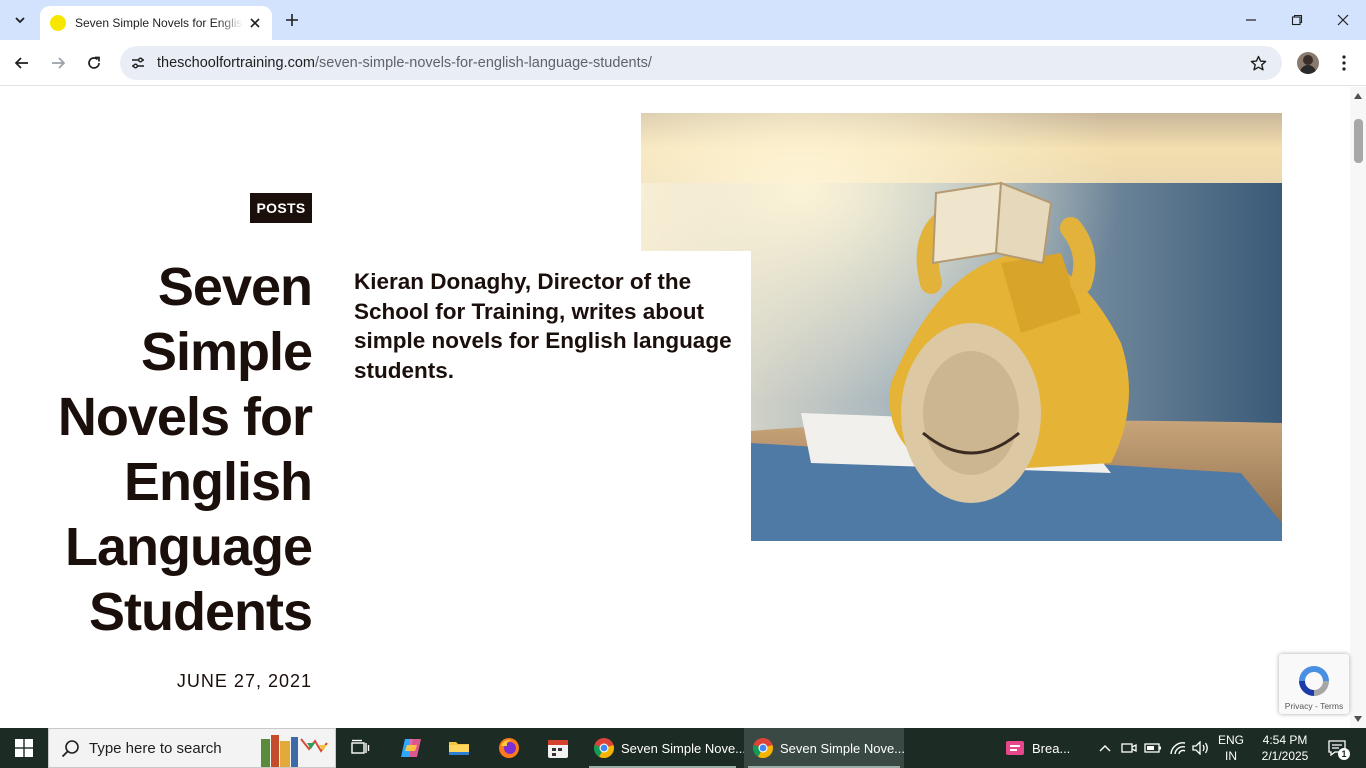  I want to click on recaptcha-badge: Privacy - Terms, so click(1314, 684).